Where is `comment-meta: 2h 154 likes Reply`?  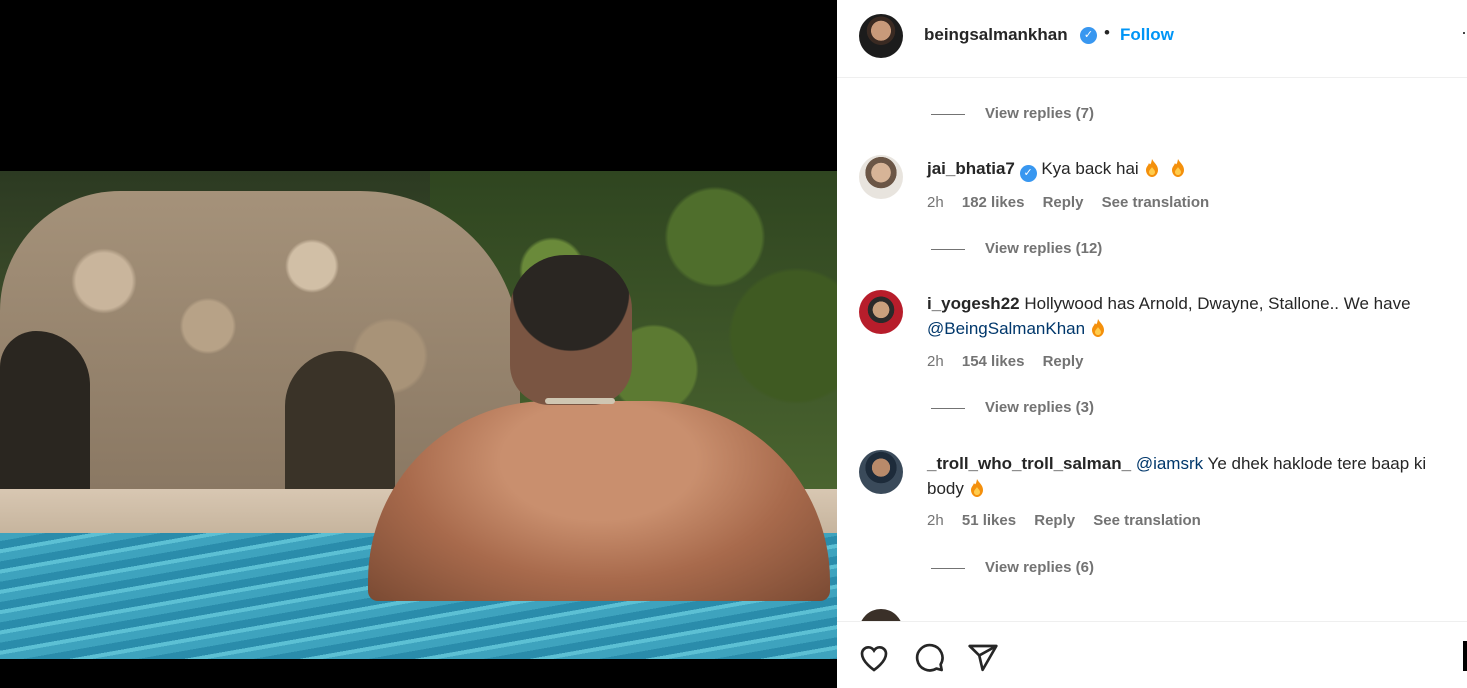 comment-meta: 2h 154 likes Reply is located at coordinates (1012, 361).